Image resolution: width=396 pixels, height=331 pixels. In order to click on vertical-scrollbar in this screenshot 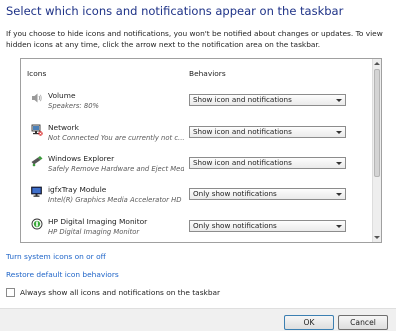, I will do `click(376, 150)`.